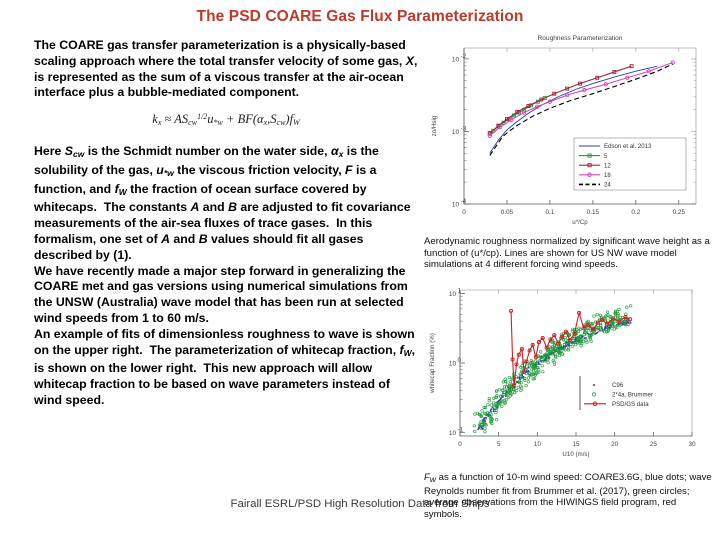  Describe the element at coordinates (615, 444) in the screenshot. I see `svg-text: 20` at that location.